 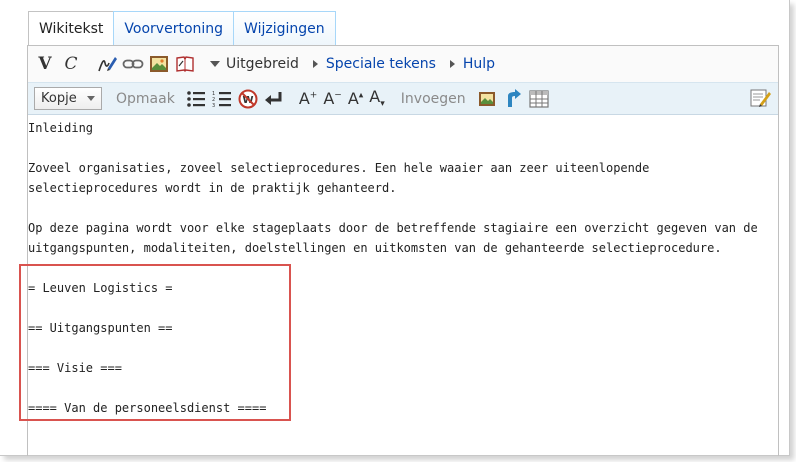 I want to click on redirect-icon, so click(x=513, y=99).